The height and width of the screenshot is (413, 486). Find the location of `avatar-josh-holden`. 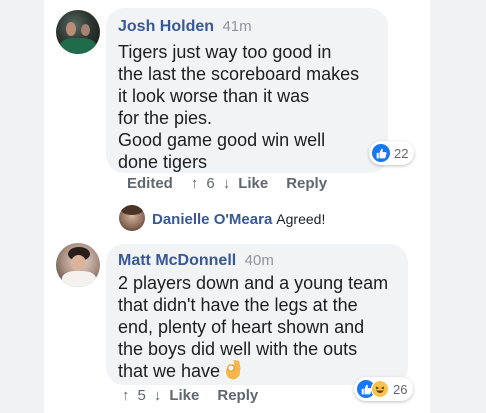

avatar-josh-holden is located at coordinates (78, 32).